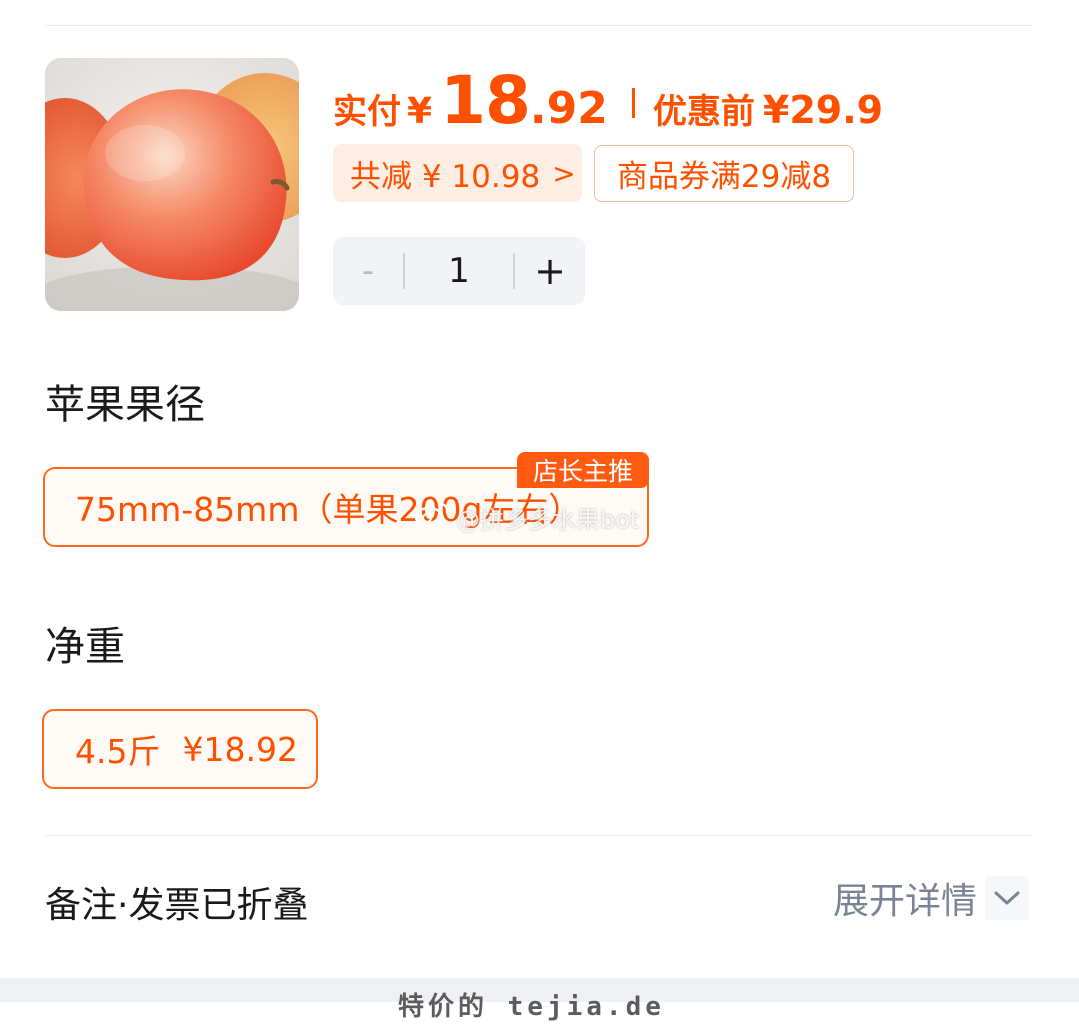 The image size is (1079, 1028). I want to click on total-discount-text: 共减 ¥ 10.98, so click(445, 176).